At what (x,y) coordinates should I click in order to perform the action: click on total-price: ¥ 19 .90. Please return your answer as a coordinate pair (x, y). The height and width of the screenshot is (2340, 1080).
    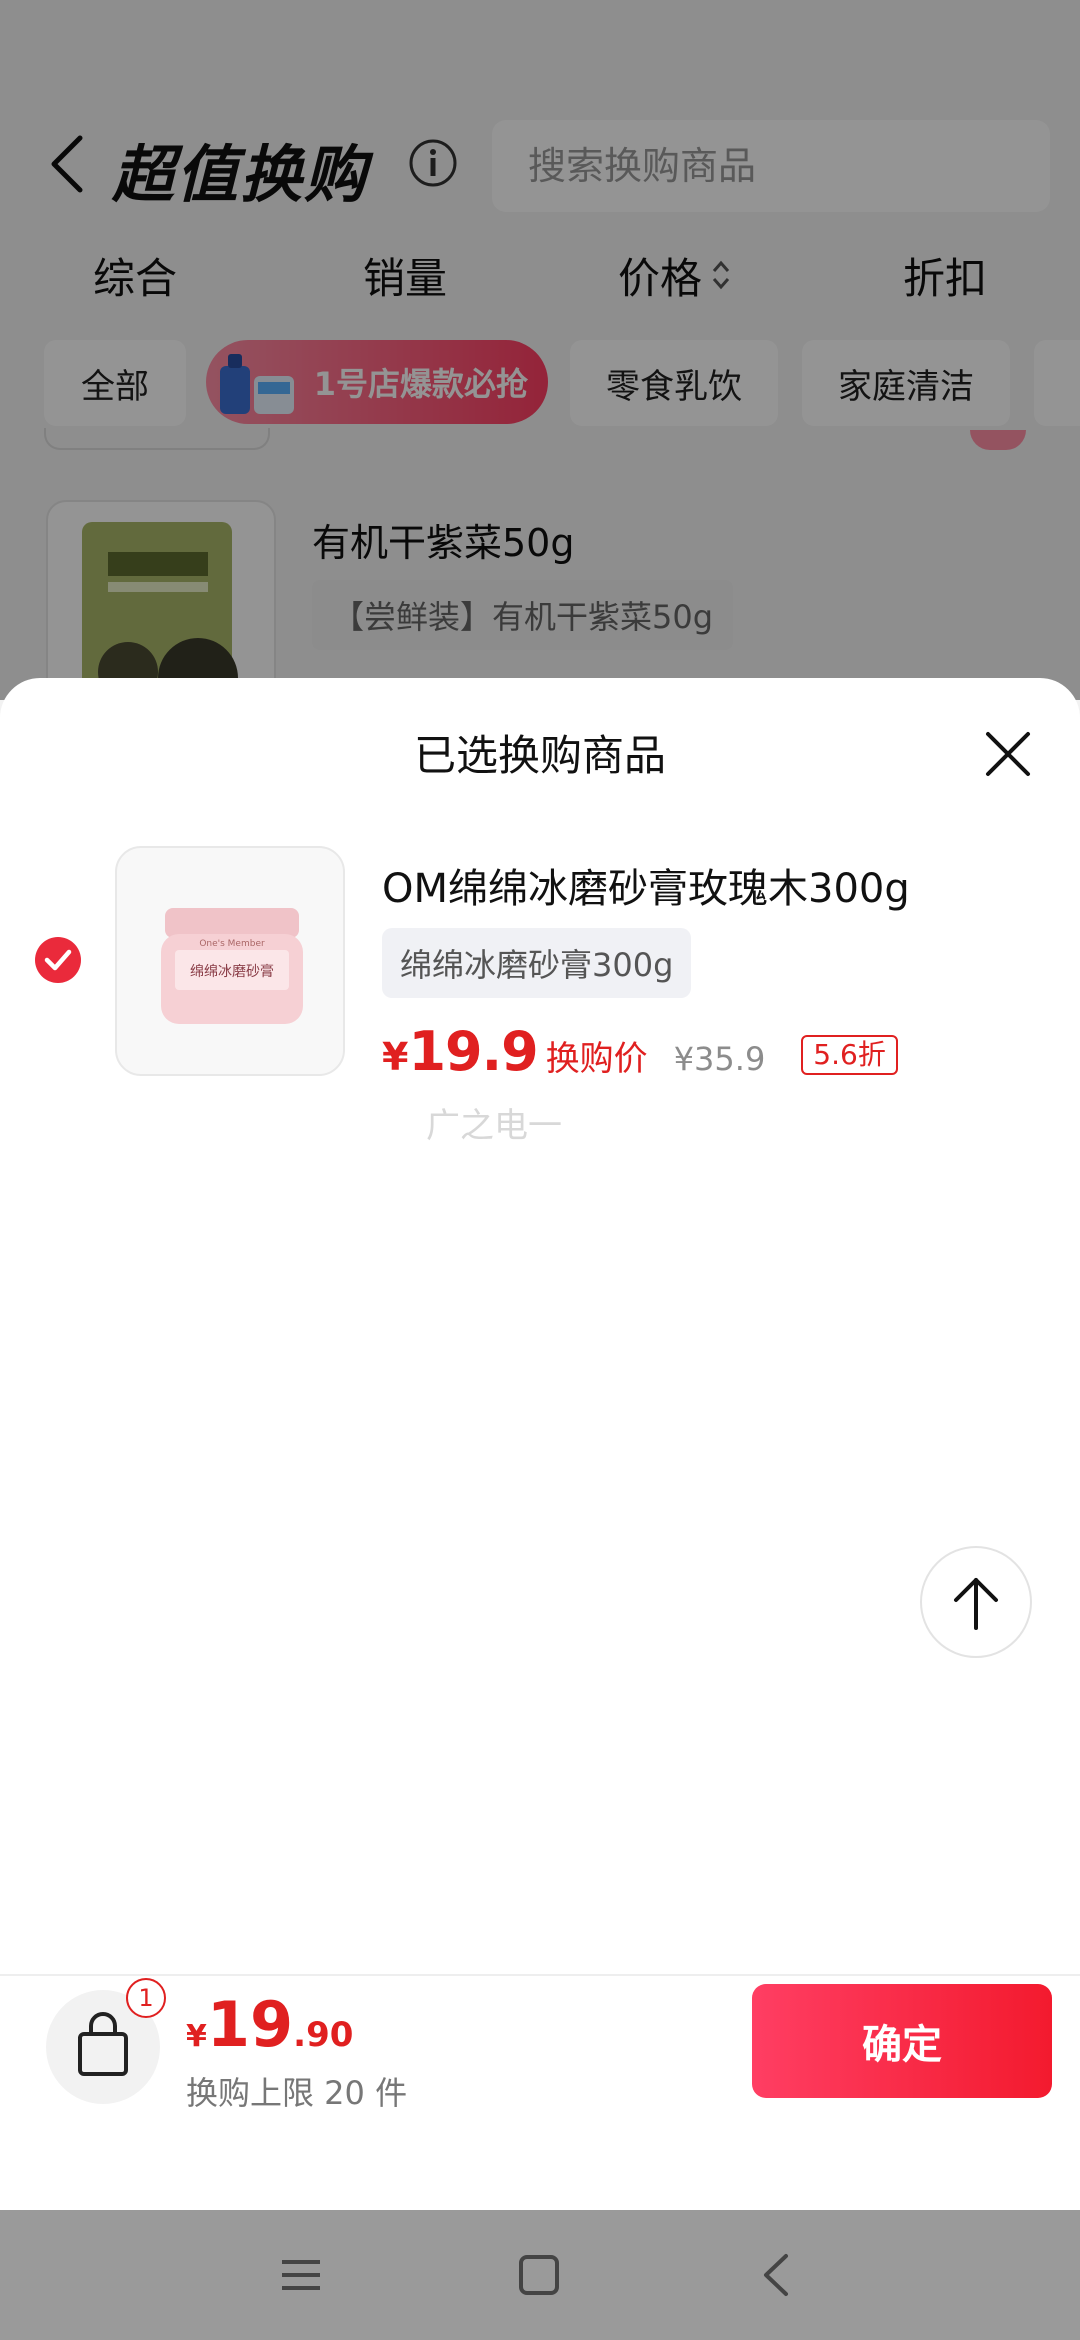
    Looking at the image, I should click on (269, 2024).